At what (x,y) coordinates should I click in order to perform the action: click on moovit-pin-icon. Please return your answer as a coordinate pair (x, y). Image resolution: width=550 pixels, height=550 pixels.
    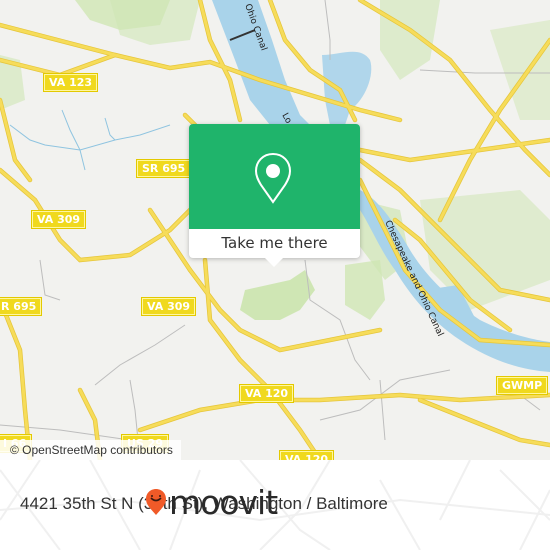
    Looking at the image, I should click on (156, 502).